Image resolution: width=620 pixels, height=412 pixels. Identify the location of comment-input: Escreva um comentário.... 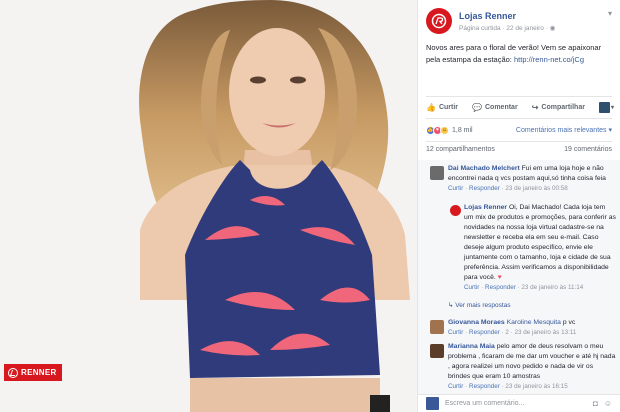
(519, 403).